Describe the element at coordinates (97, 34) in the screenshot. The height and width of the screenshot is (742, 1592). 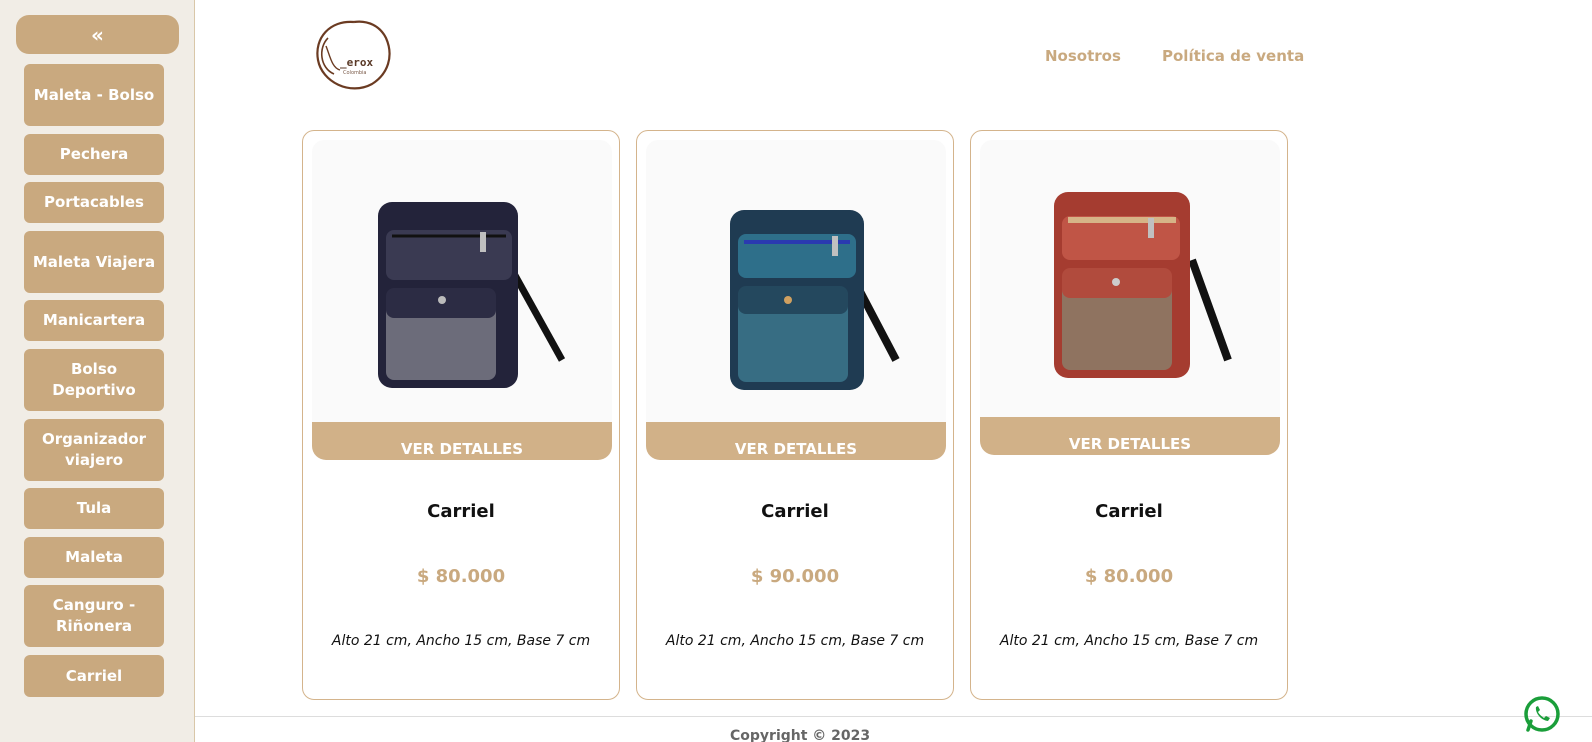
I see `collapse-sidebar-button: «` at that location.